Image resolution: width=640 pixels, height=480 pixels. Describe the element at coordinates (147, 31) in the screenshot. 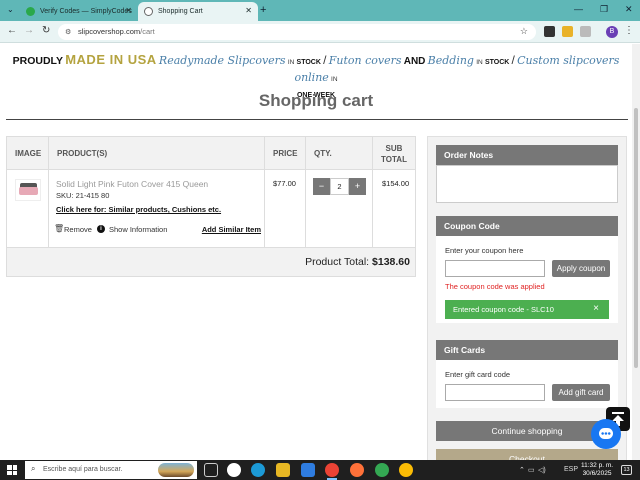

I see `url-path: /cart` at that location.